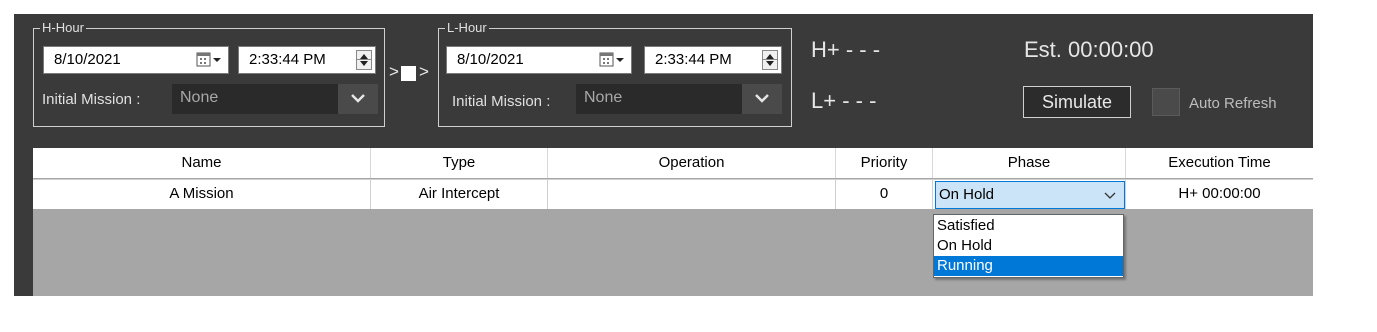 This screenshot has width=1377, height=332. Describe the element at coordinates (408, 73) in the screenshot. I see `link-hours-toggle` at that location.